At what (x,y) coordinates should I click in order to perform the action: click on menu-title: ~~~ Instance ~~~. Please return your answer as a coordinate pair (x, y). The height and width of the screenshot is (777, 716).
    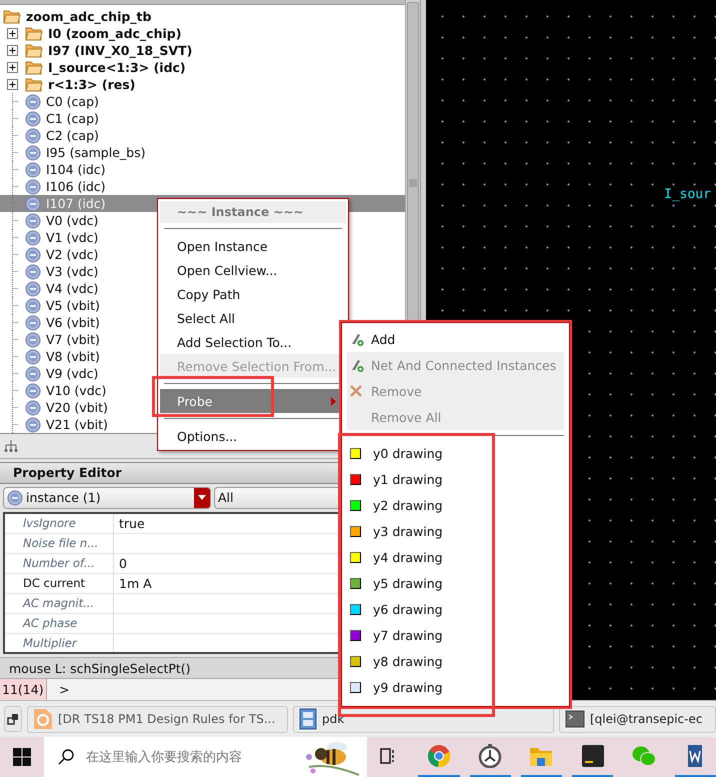
    Looking at the image, I should click on (253, 212).